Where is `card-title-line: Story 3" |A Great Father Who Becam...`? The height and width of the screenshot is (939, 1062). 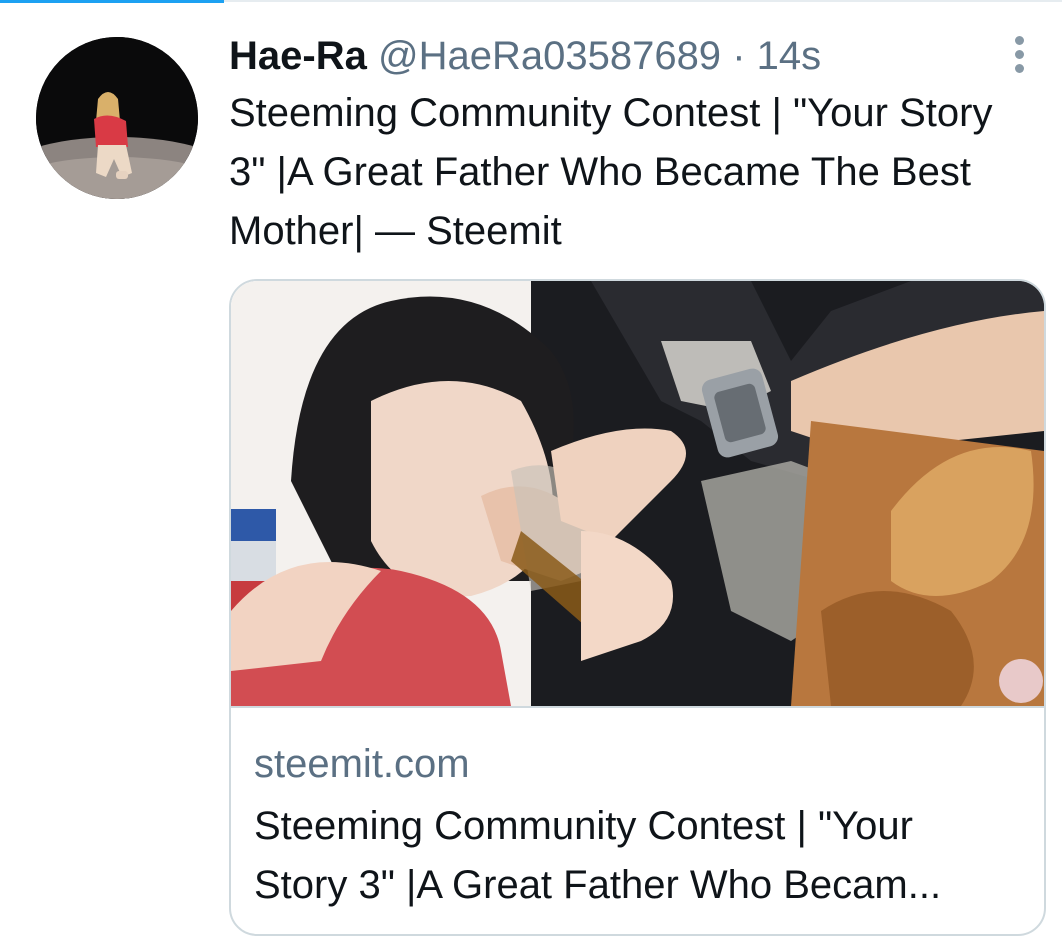
card-title-line: Story 3" |A Great Father Who Becam... is located at coordinates (598, 885).